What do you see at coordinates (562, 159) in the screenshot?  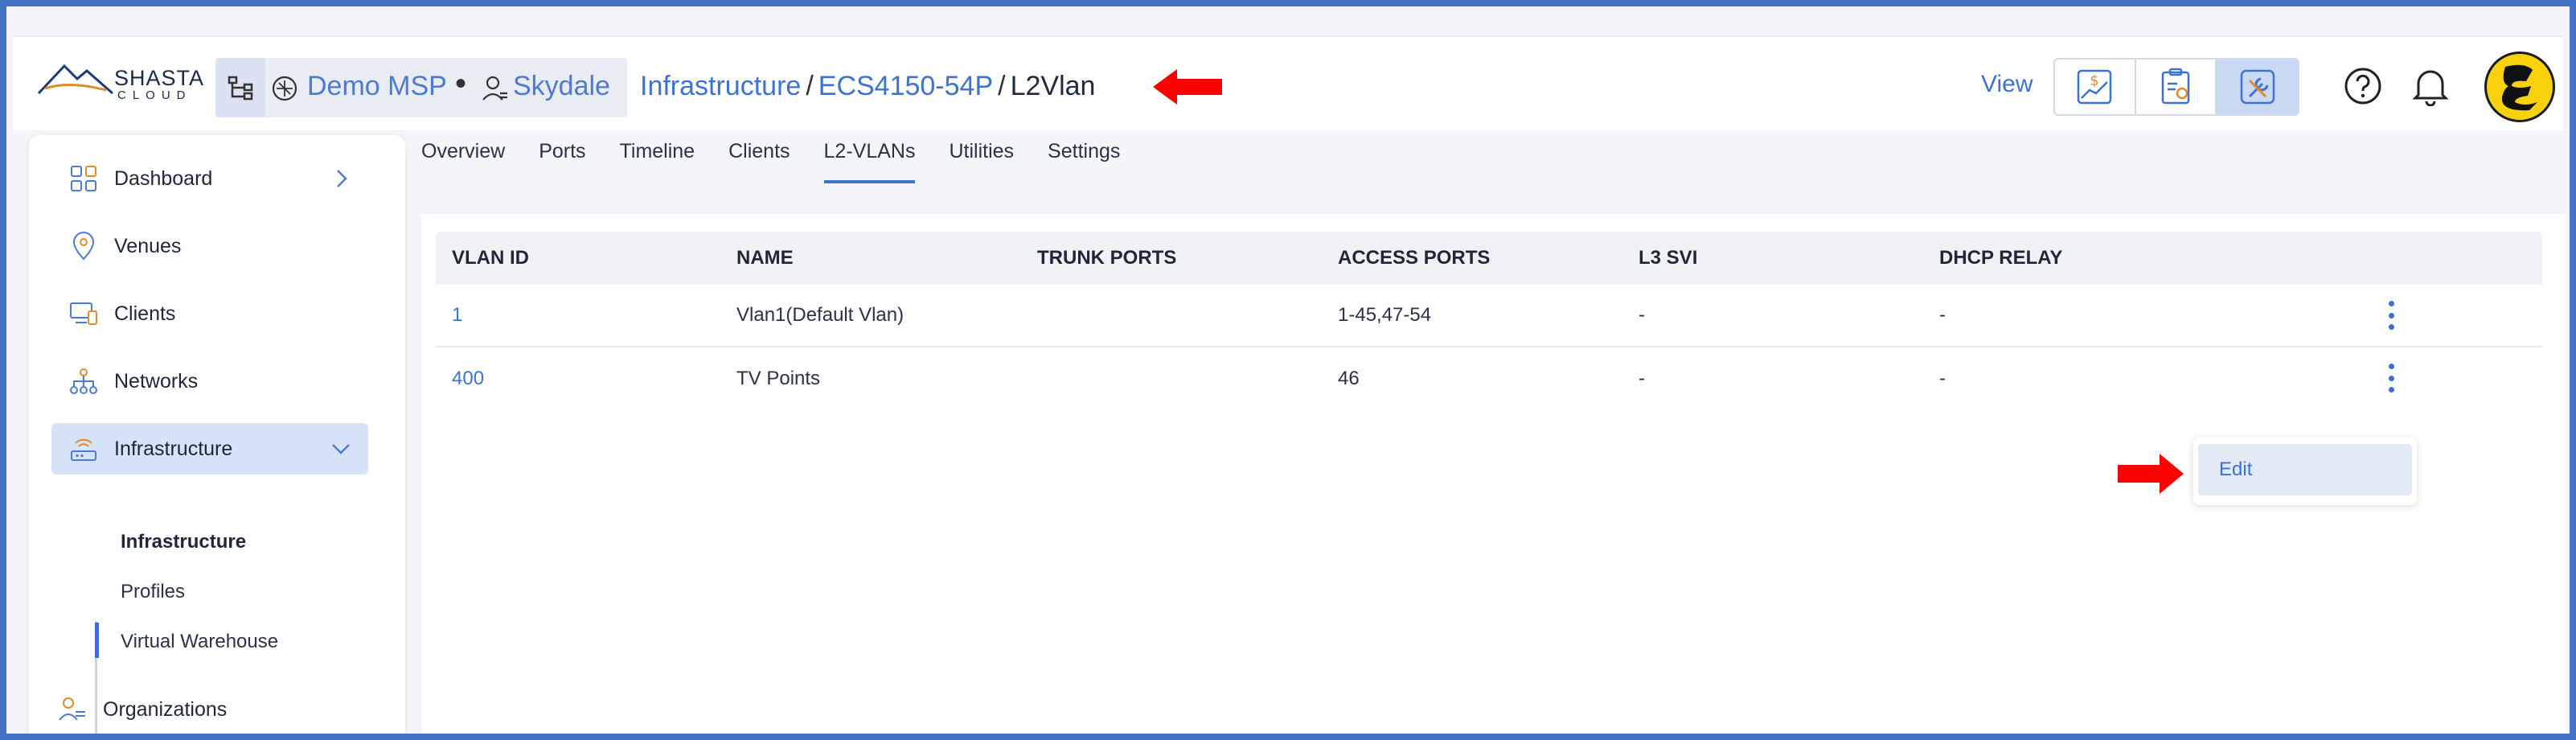 I see `tab-ports: Ports` at bounding box center [562, 159].